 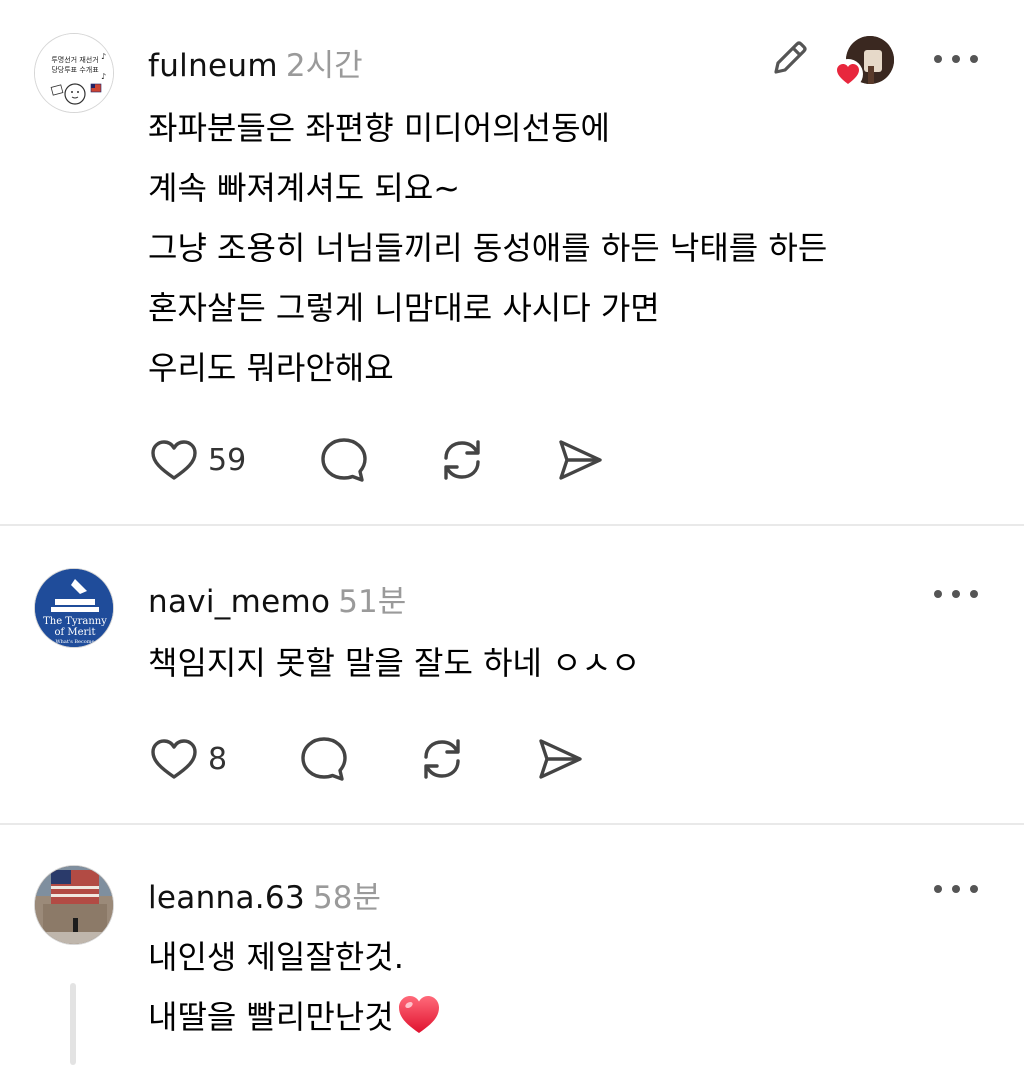 I want to click on avatar-leanna-63-image, so click(x=74, y=905).